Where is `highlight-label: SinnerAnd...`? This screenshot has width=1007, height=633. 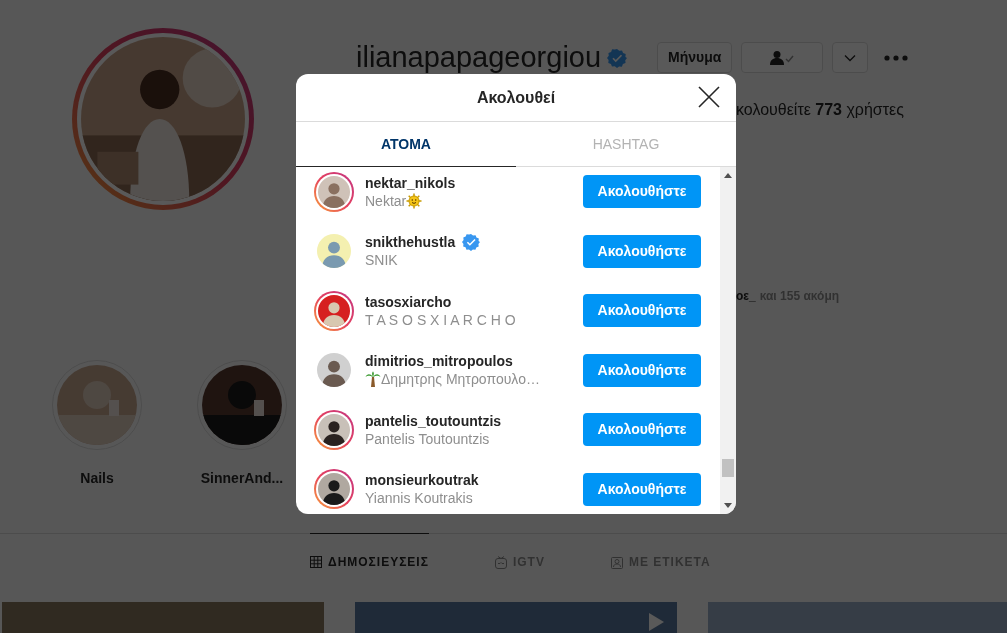 highlight-label: SinnerAnd... is located at coordinates (242, 478).